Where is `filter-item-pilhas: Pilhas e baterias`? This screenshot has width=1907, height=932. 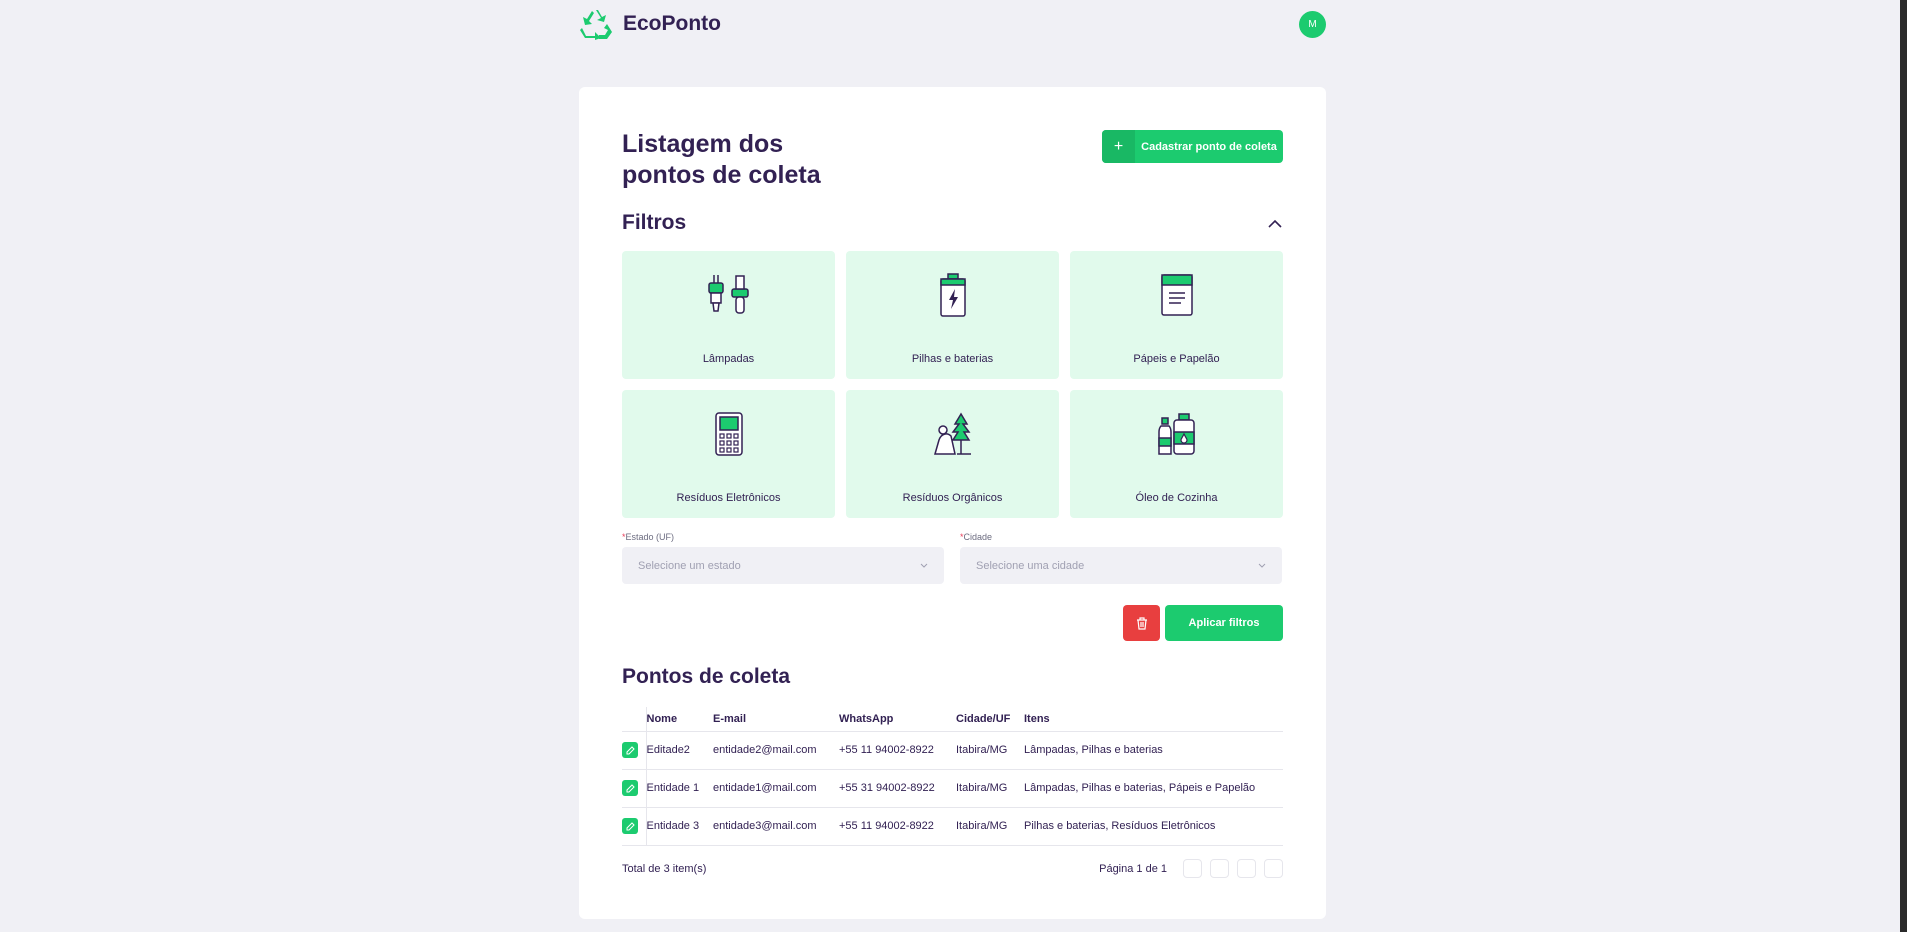 filter-item-pilhas: Pilhas e baterias is located at coordinates (952, 315).